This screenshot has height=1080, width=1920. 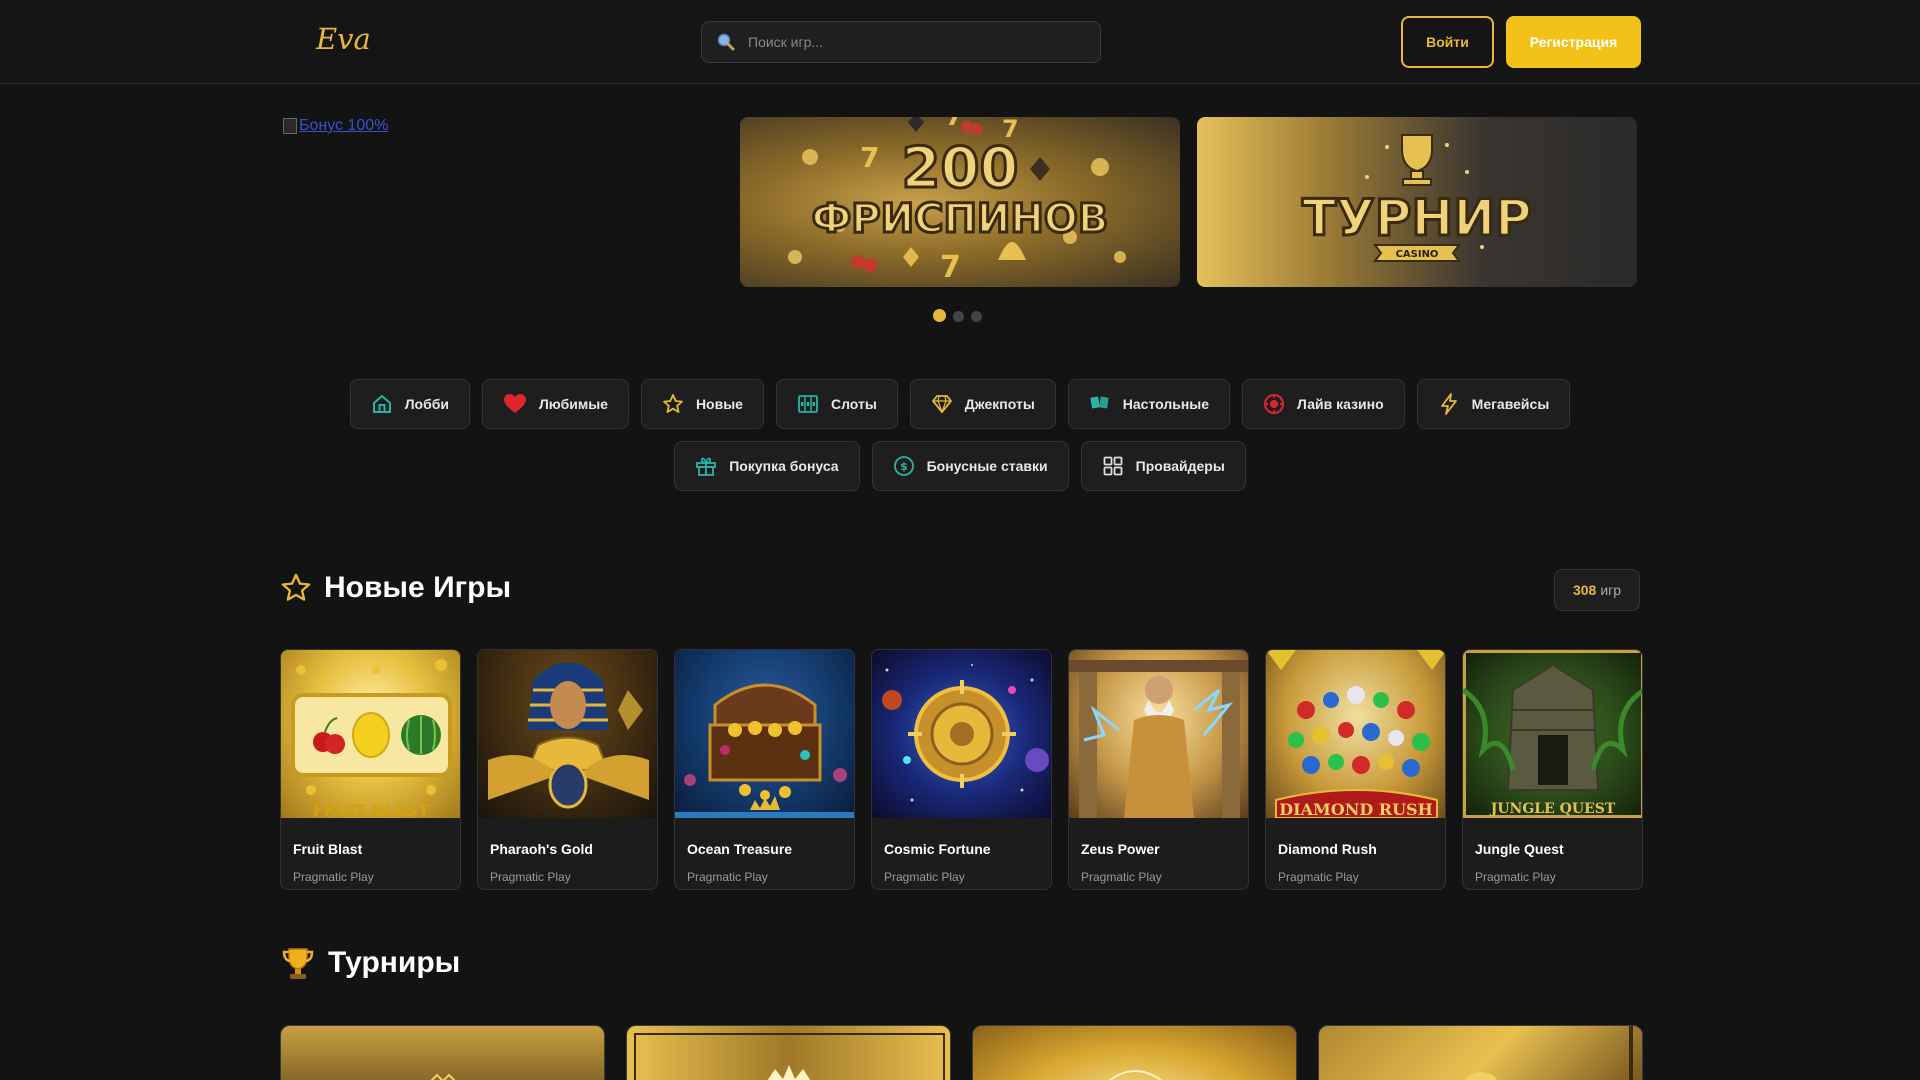 What do you see at coordinates (1113, 466) in the screenshot?
I see `grid-icon` at bounding box center [1113, 466].